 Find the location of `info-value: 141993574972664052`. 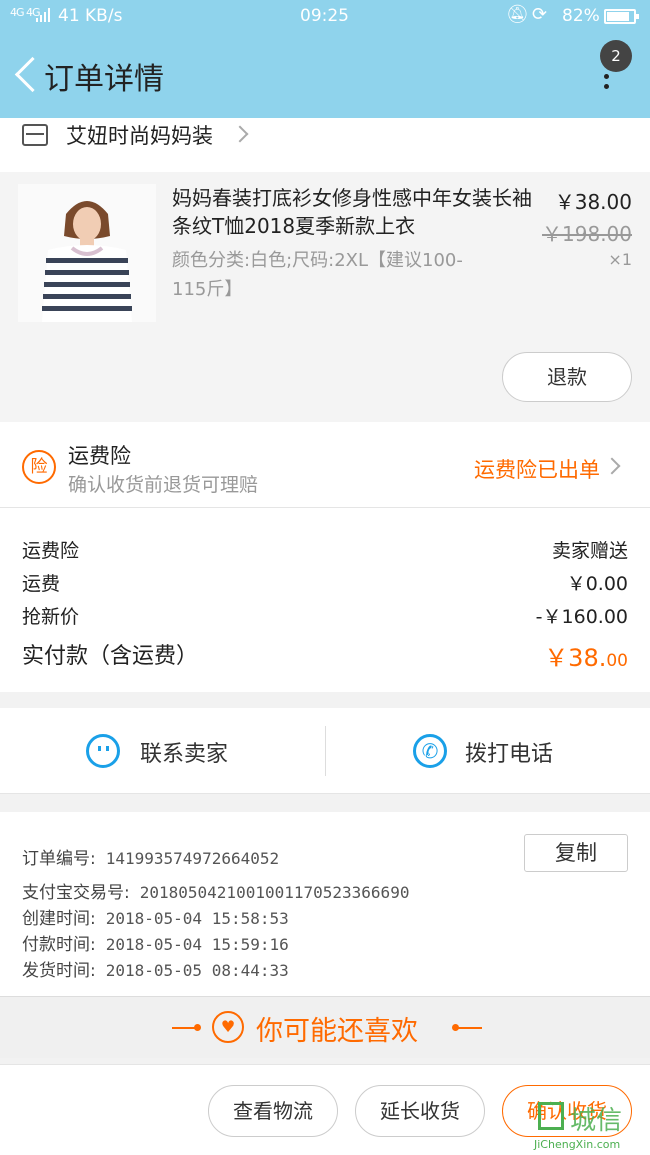

info-value: 141993574972664052 is located at coordinates (192, 858).